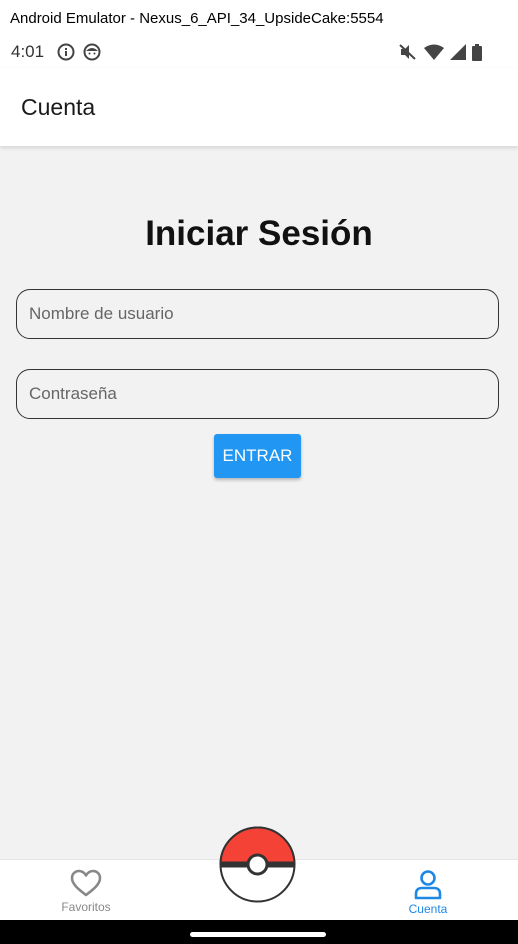 The height and width of the screenshot is (944, 518). What do you see at coordinates (86, 883) in the screenshot?
I see `heart-icon` at bounding box center [86, 883].